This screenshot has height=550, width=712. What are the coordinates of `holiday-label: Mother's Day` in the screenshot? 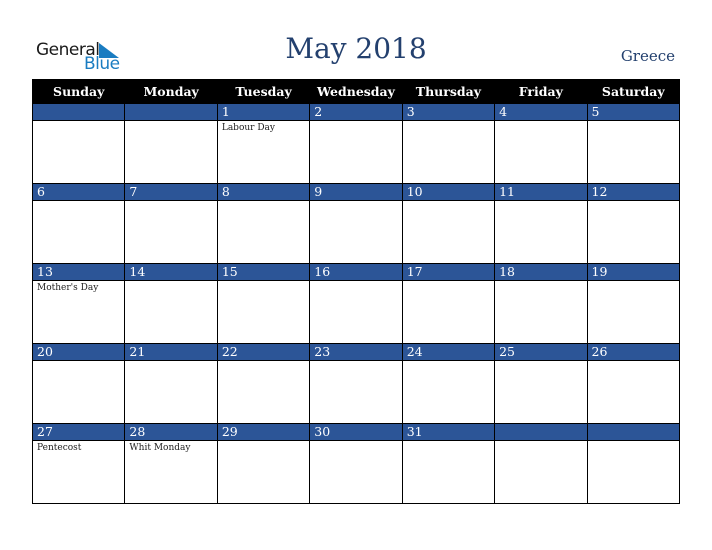 It's located at (68, 288).